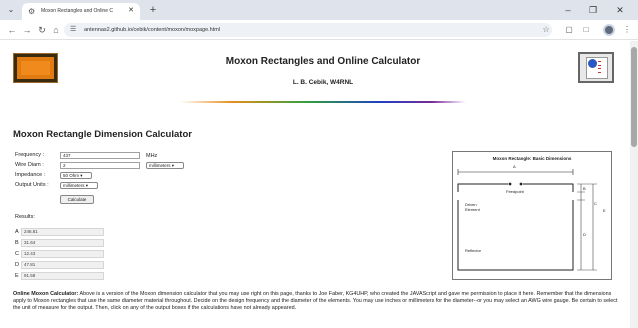 The width and height of the screenshot is (638, 328). Describe the element at coordinates (160, 165) in the screenshot. I see `wire-unit-value: millimeters` at that location.